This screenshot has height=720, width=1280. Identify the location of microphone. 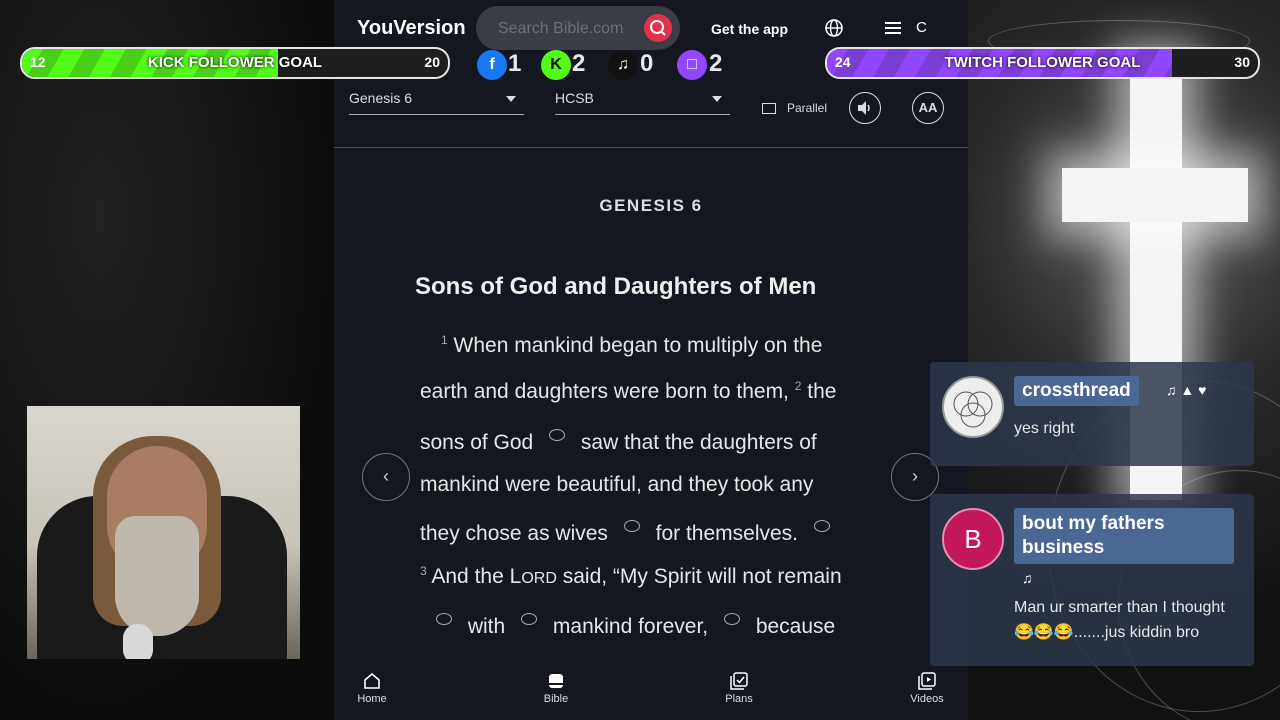
(138, 641).